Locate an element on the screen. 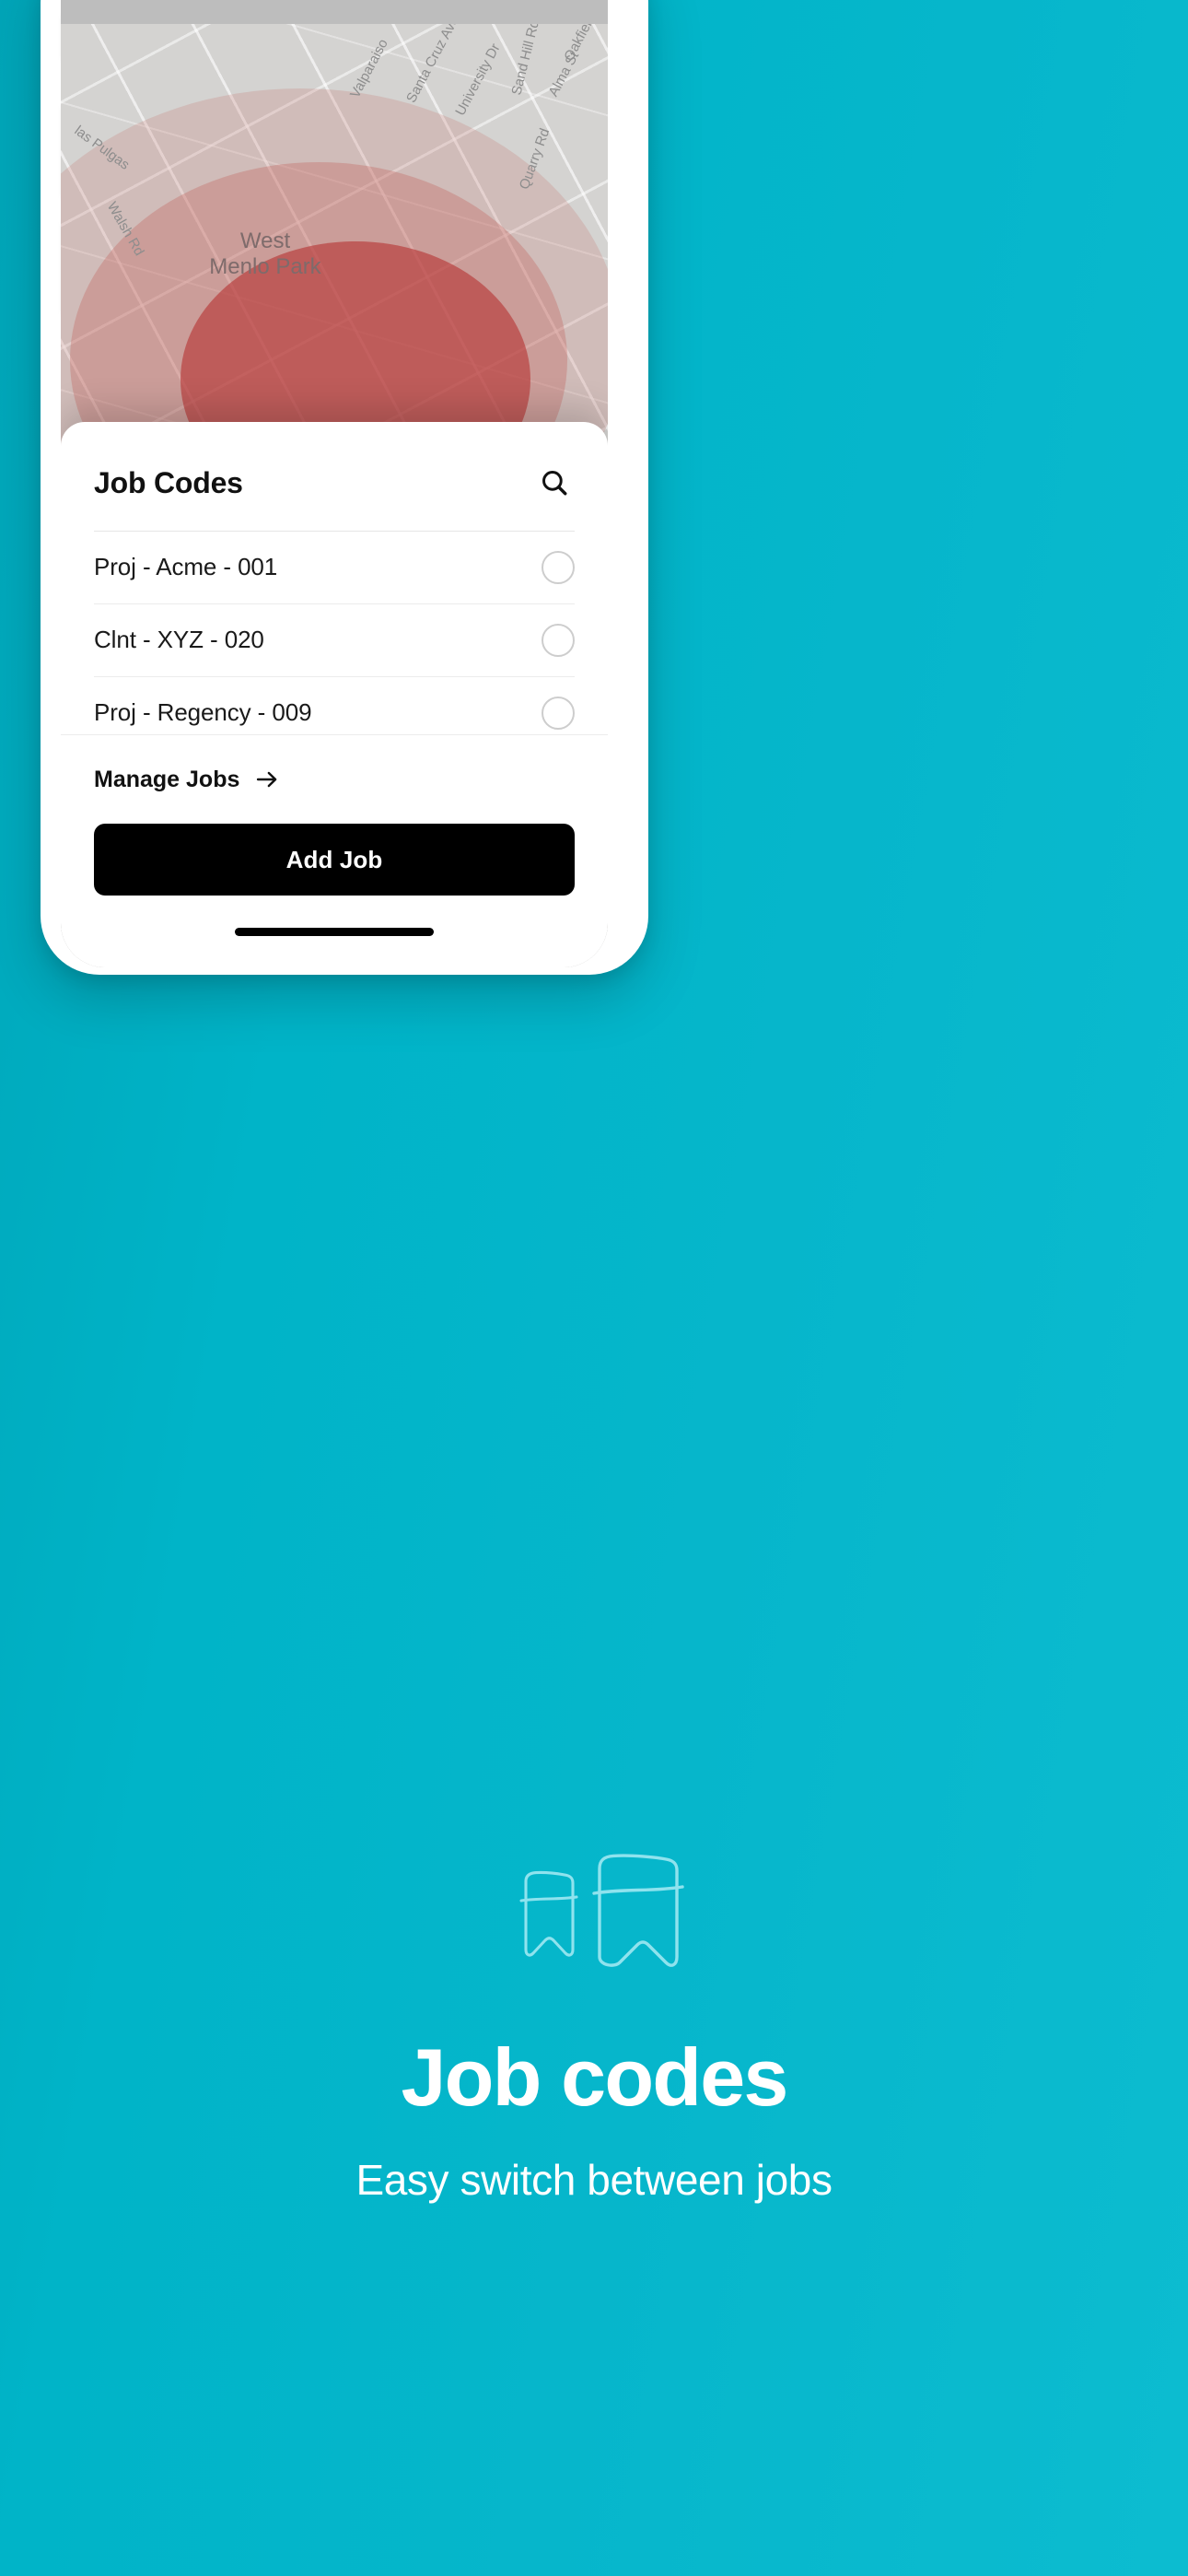 The image size is (1188, 2576). sheet-header: Job Codes is located at coordinates (335, 462).